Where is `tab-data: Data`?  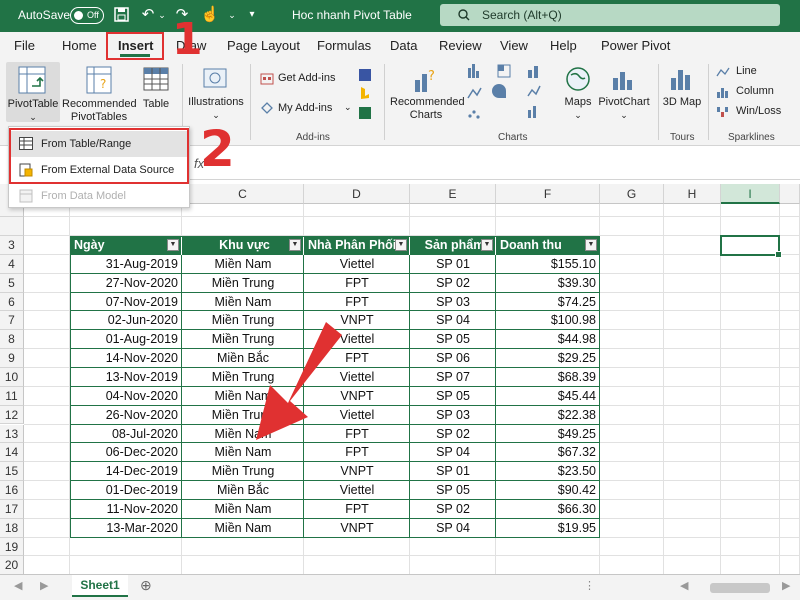 tab-data: Data is located at coordinates (403, 45).